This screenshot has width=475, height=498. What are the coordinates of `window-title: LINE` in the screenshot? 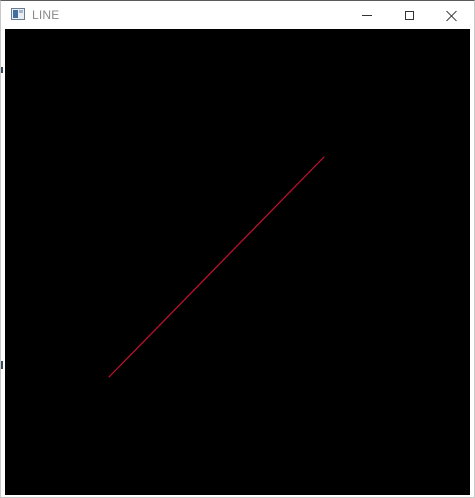 It's located at (46, 15).